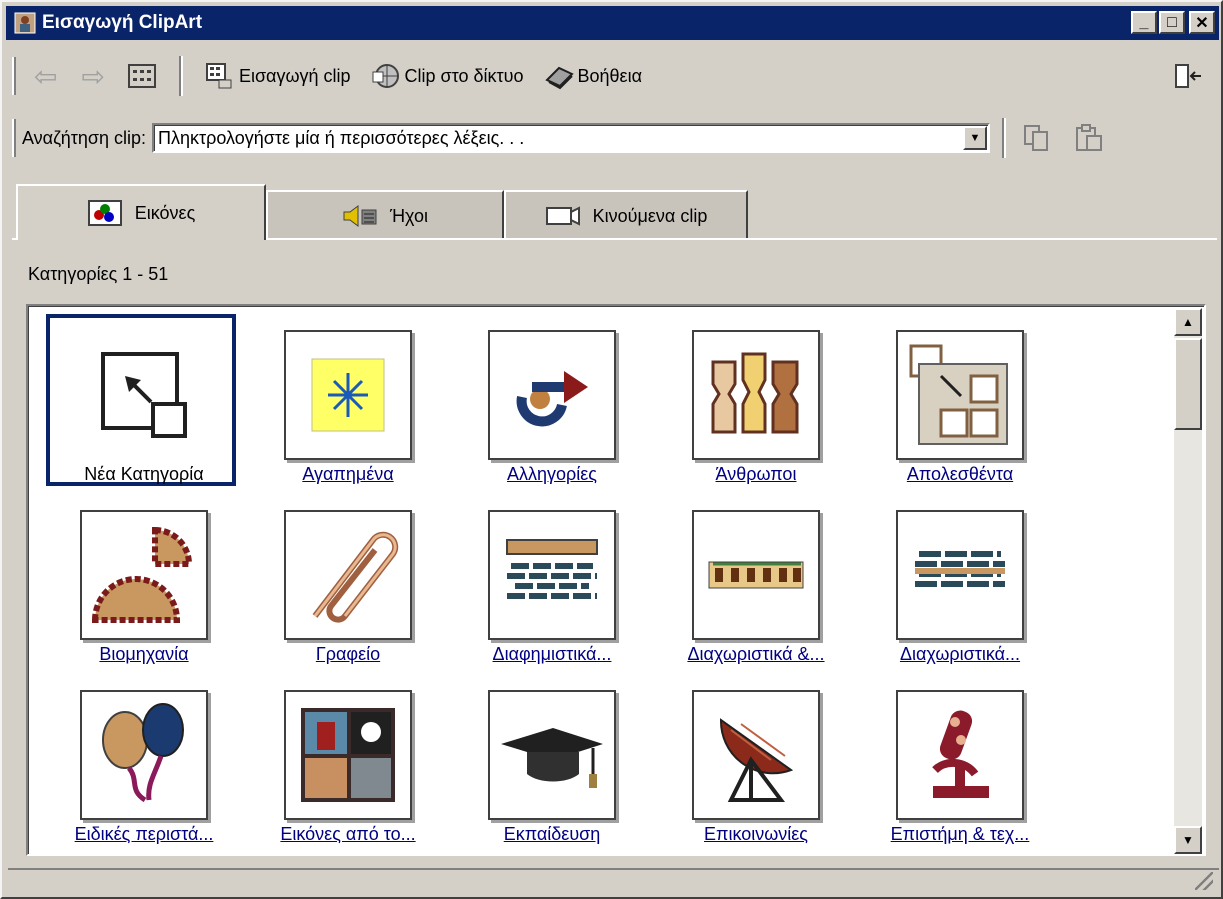  What do you see at coordinates (559, 78) in the screenshot?
I see `help-book-icon` at bounding box center [559, 78].